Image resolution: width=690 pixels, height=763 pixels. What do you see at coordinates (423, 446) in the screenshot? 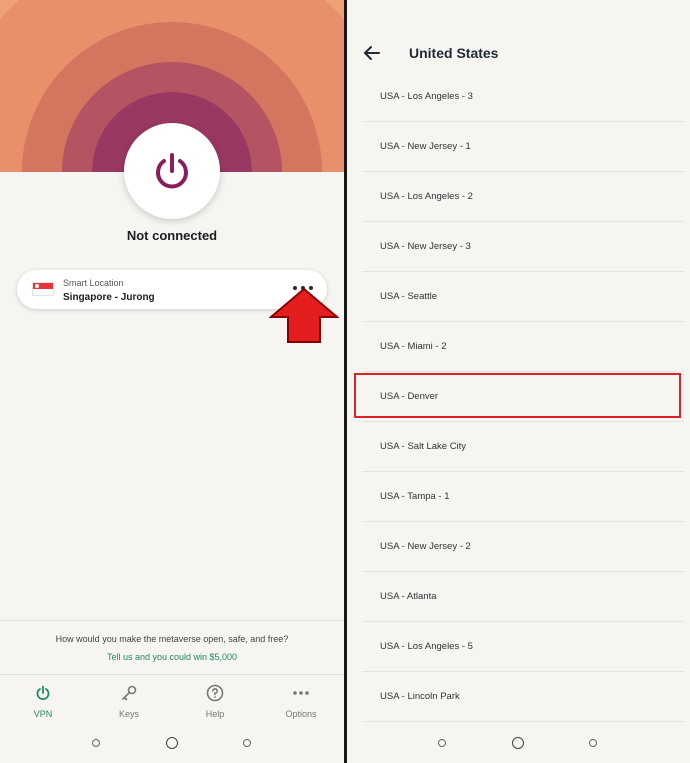
I see `list-item-label: USA - Salt Lake City` at bounding box center [423, 446].